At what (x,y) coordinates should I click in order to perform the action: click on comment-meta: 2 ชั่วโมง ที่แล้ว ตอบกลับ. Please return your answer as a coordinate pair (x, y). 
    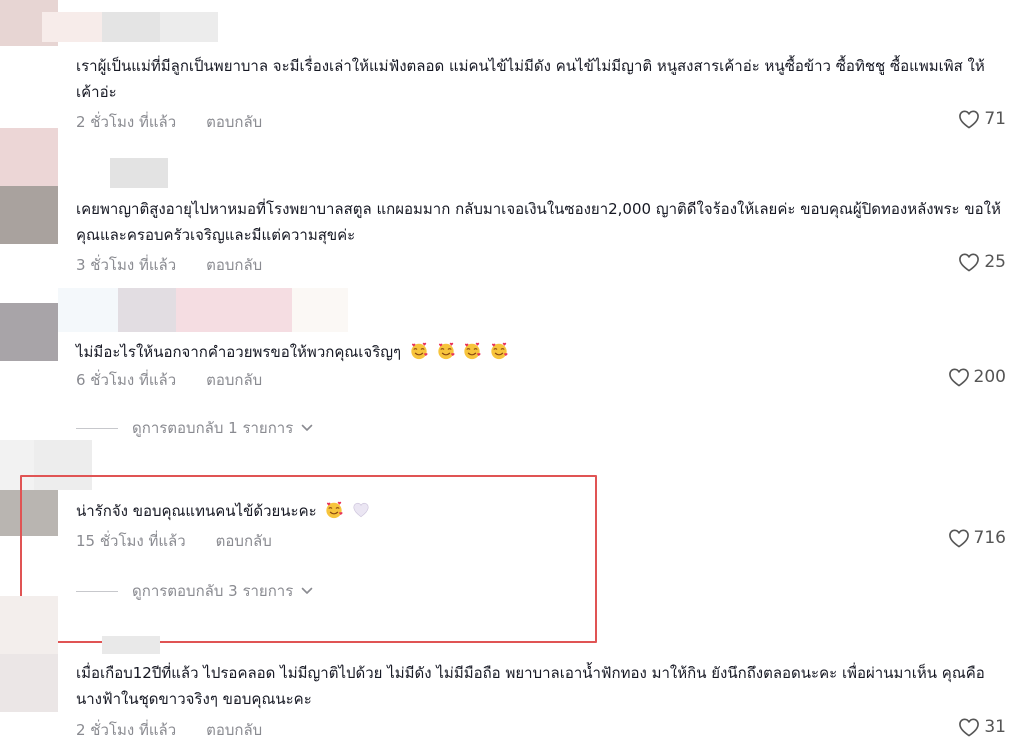
    Looking at the image, I should click on (169, 730).